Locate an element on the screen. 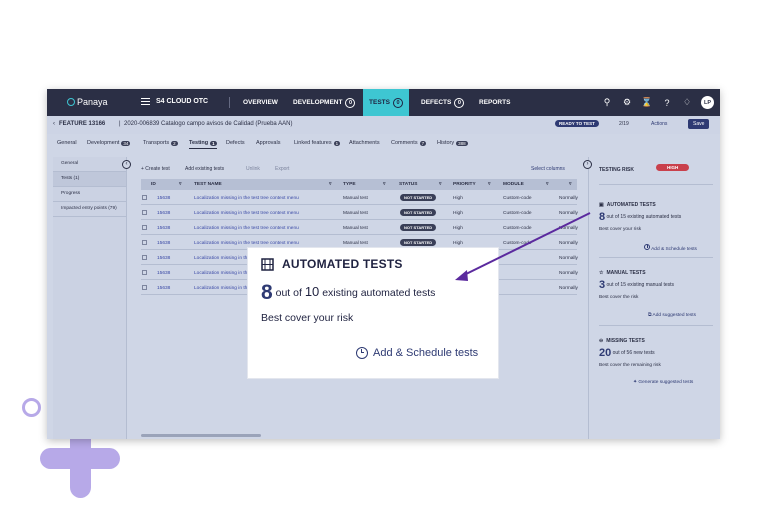 This screenshot has height=528, width=768. hamburger-menu-icon is located at coordinates (145, 101).